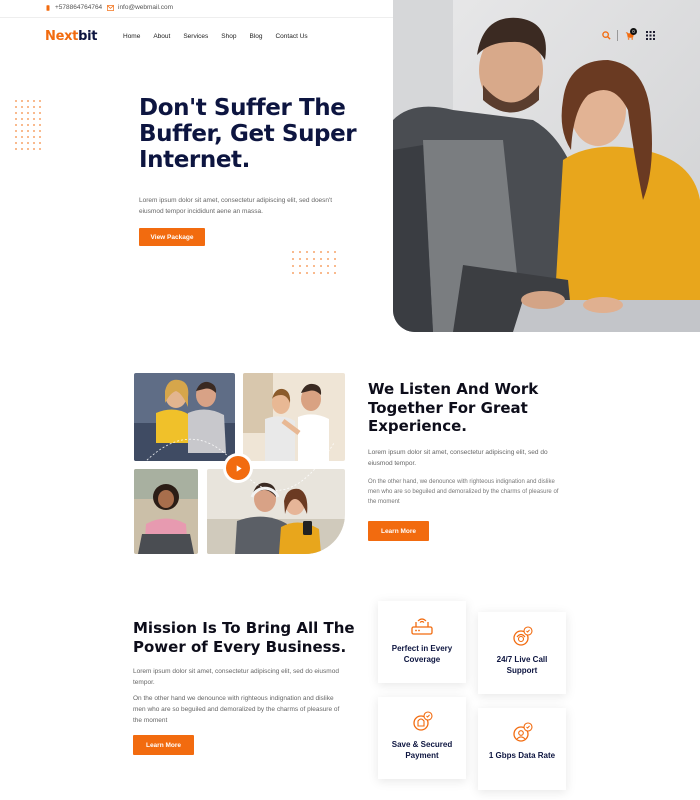 This screenshot has height=800, width=700. Describe the element at coordinates (422, 750) in the screenshot. I see `feature-label: Save & Secured Payment` at that location.